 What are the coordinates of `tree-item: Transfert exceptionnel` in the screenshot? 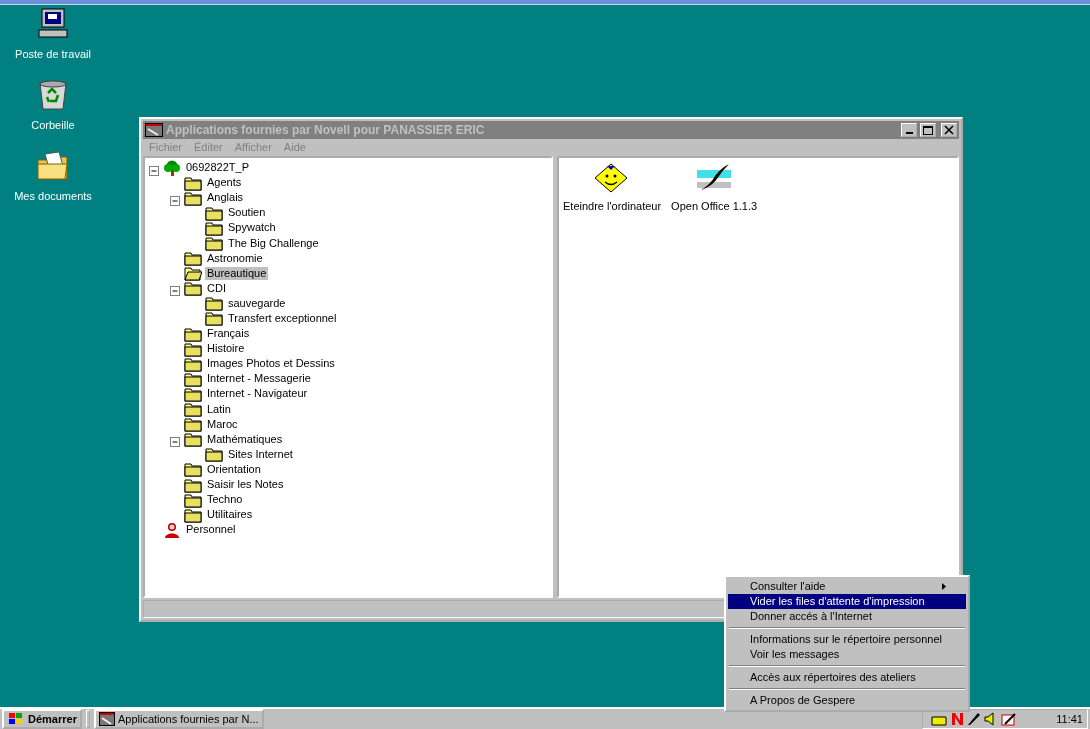 It's located at (282, 318).